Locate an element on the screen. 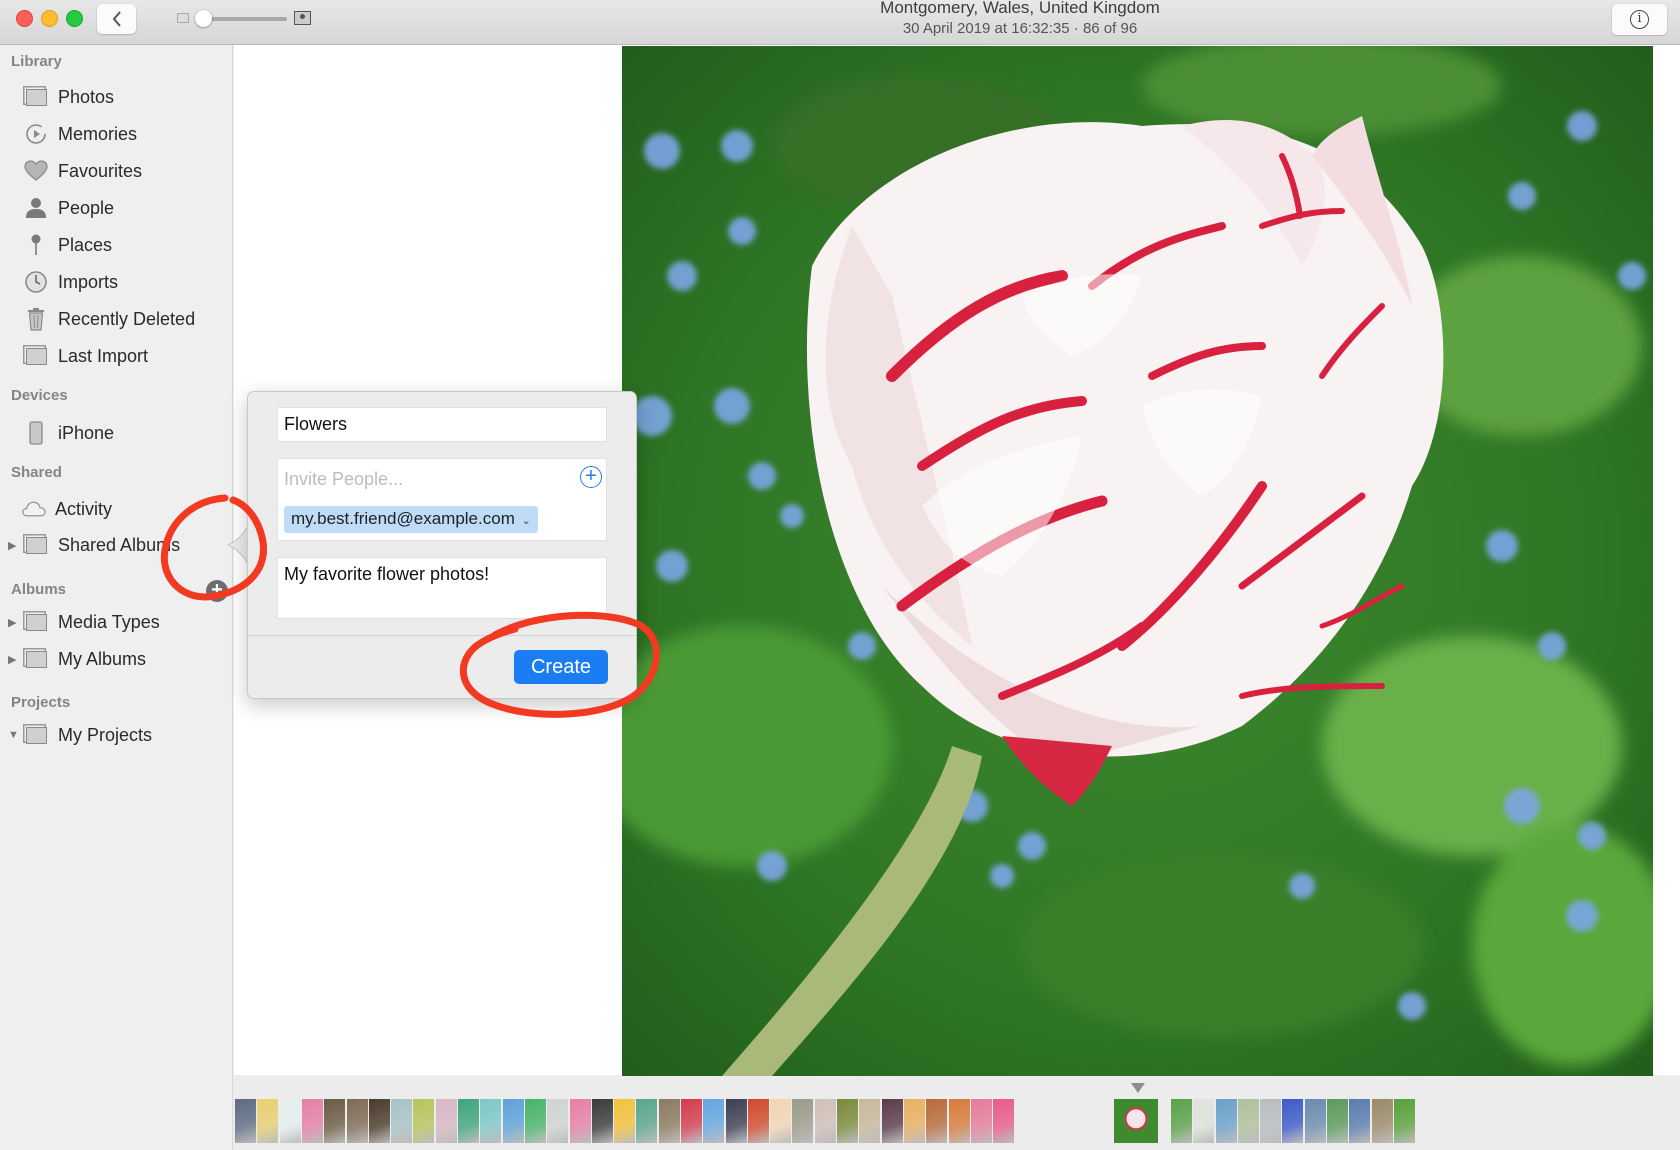  info-button: i is located at coordinates (1639, 19).